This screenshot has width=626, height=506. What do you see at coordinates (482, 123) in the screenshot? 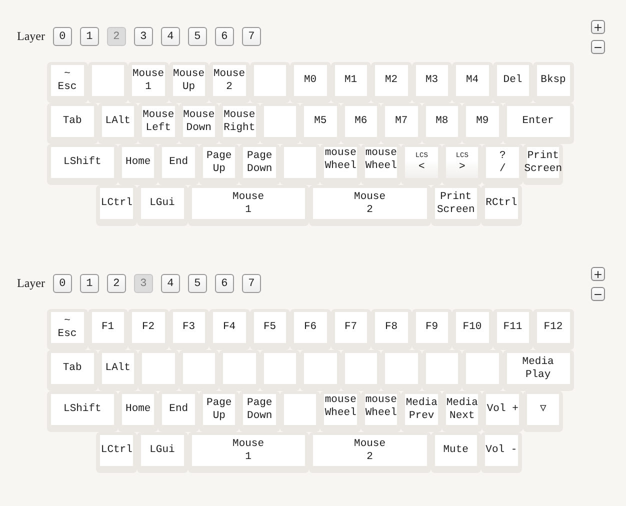
I see `key: M9` at bounding box center [482, 123].